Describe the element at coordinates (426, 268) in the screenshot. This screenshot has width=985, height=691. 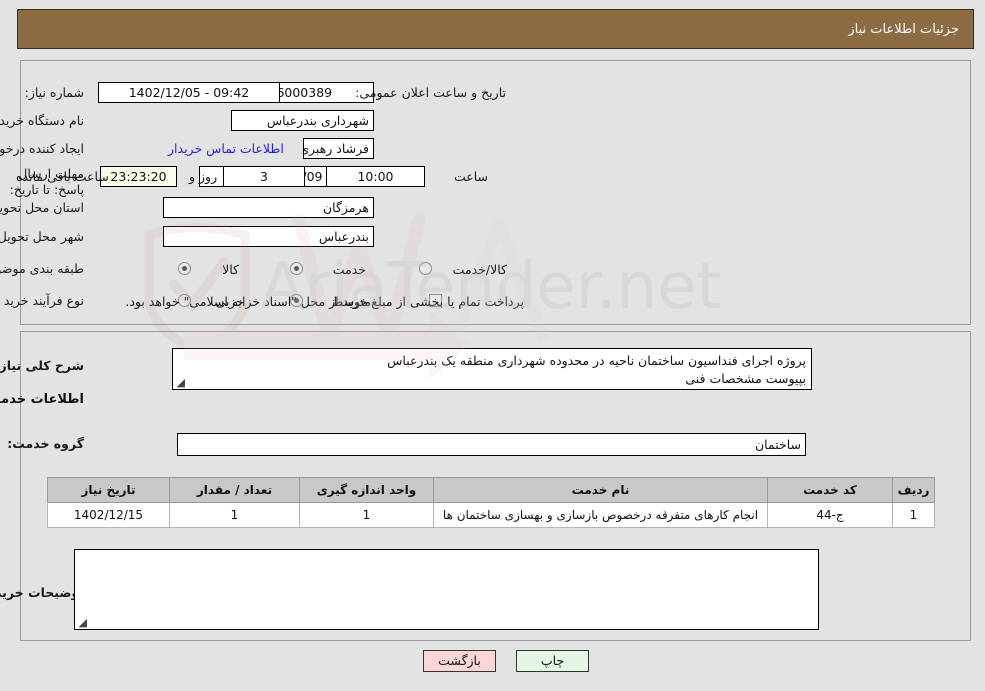
I see `category-radio-kala-khedmat` at that location.